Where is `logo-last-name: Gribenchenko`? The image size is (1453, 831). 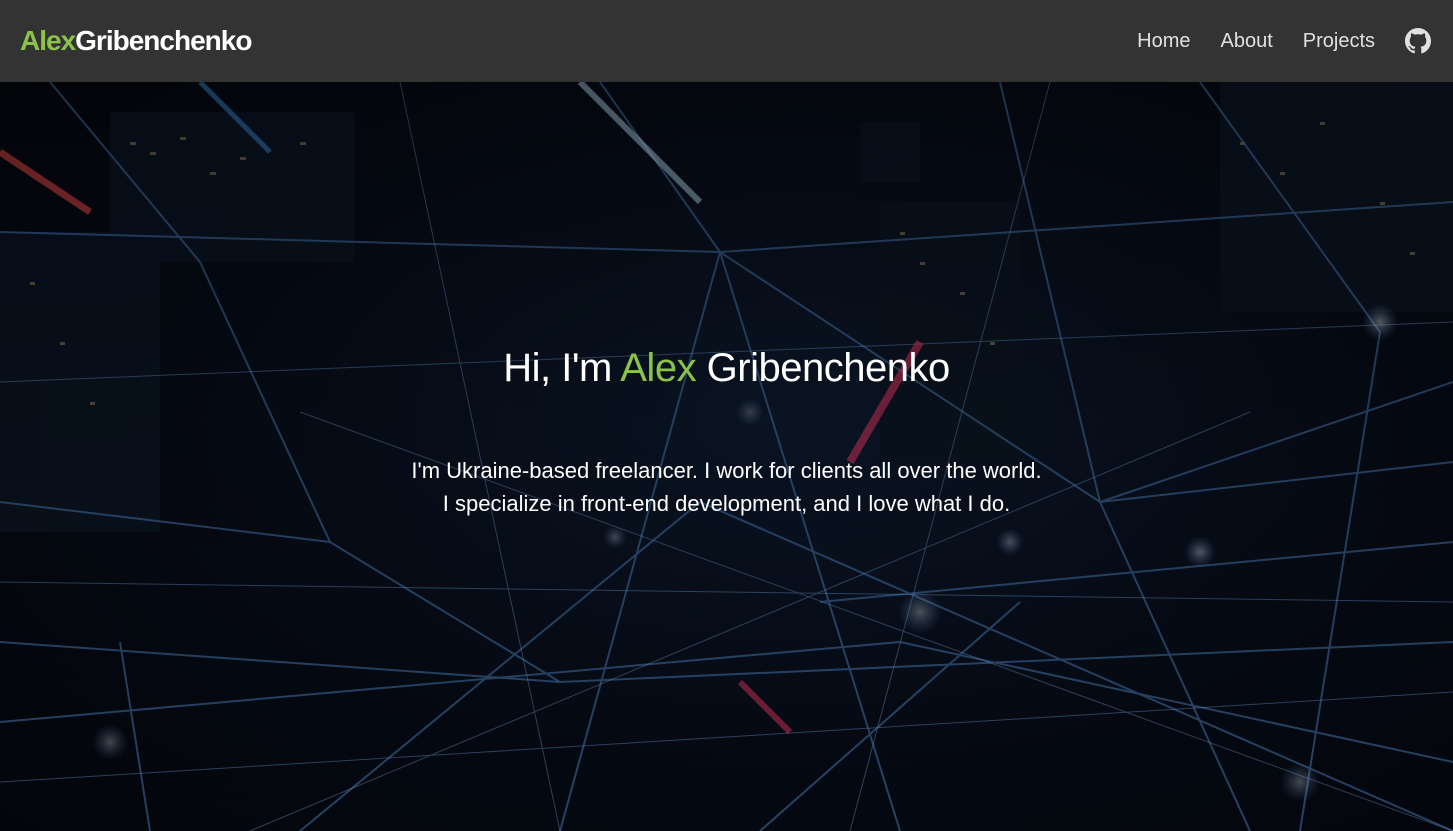 logo-last-name: Gribenchenko is located at coordinates (163, 40).